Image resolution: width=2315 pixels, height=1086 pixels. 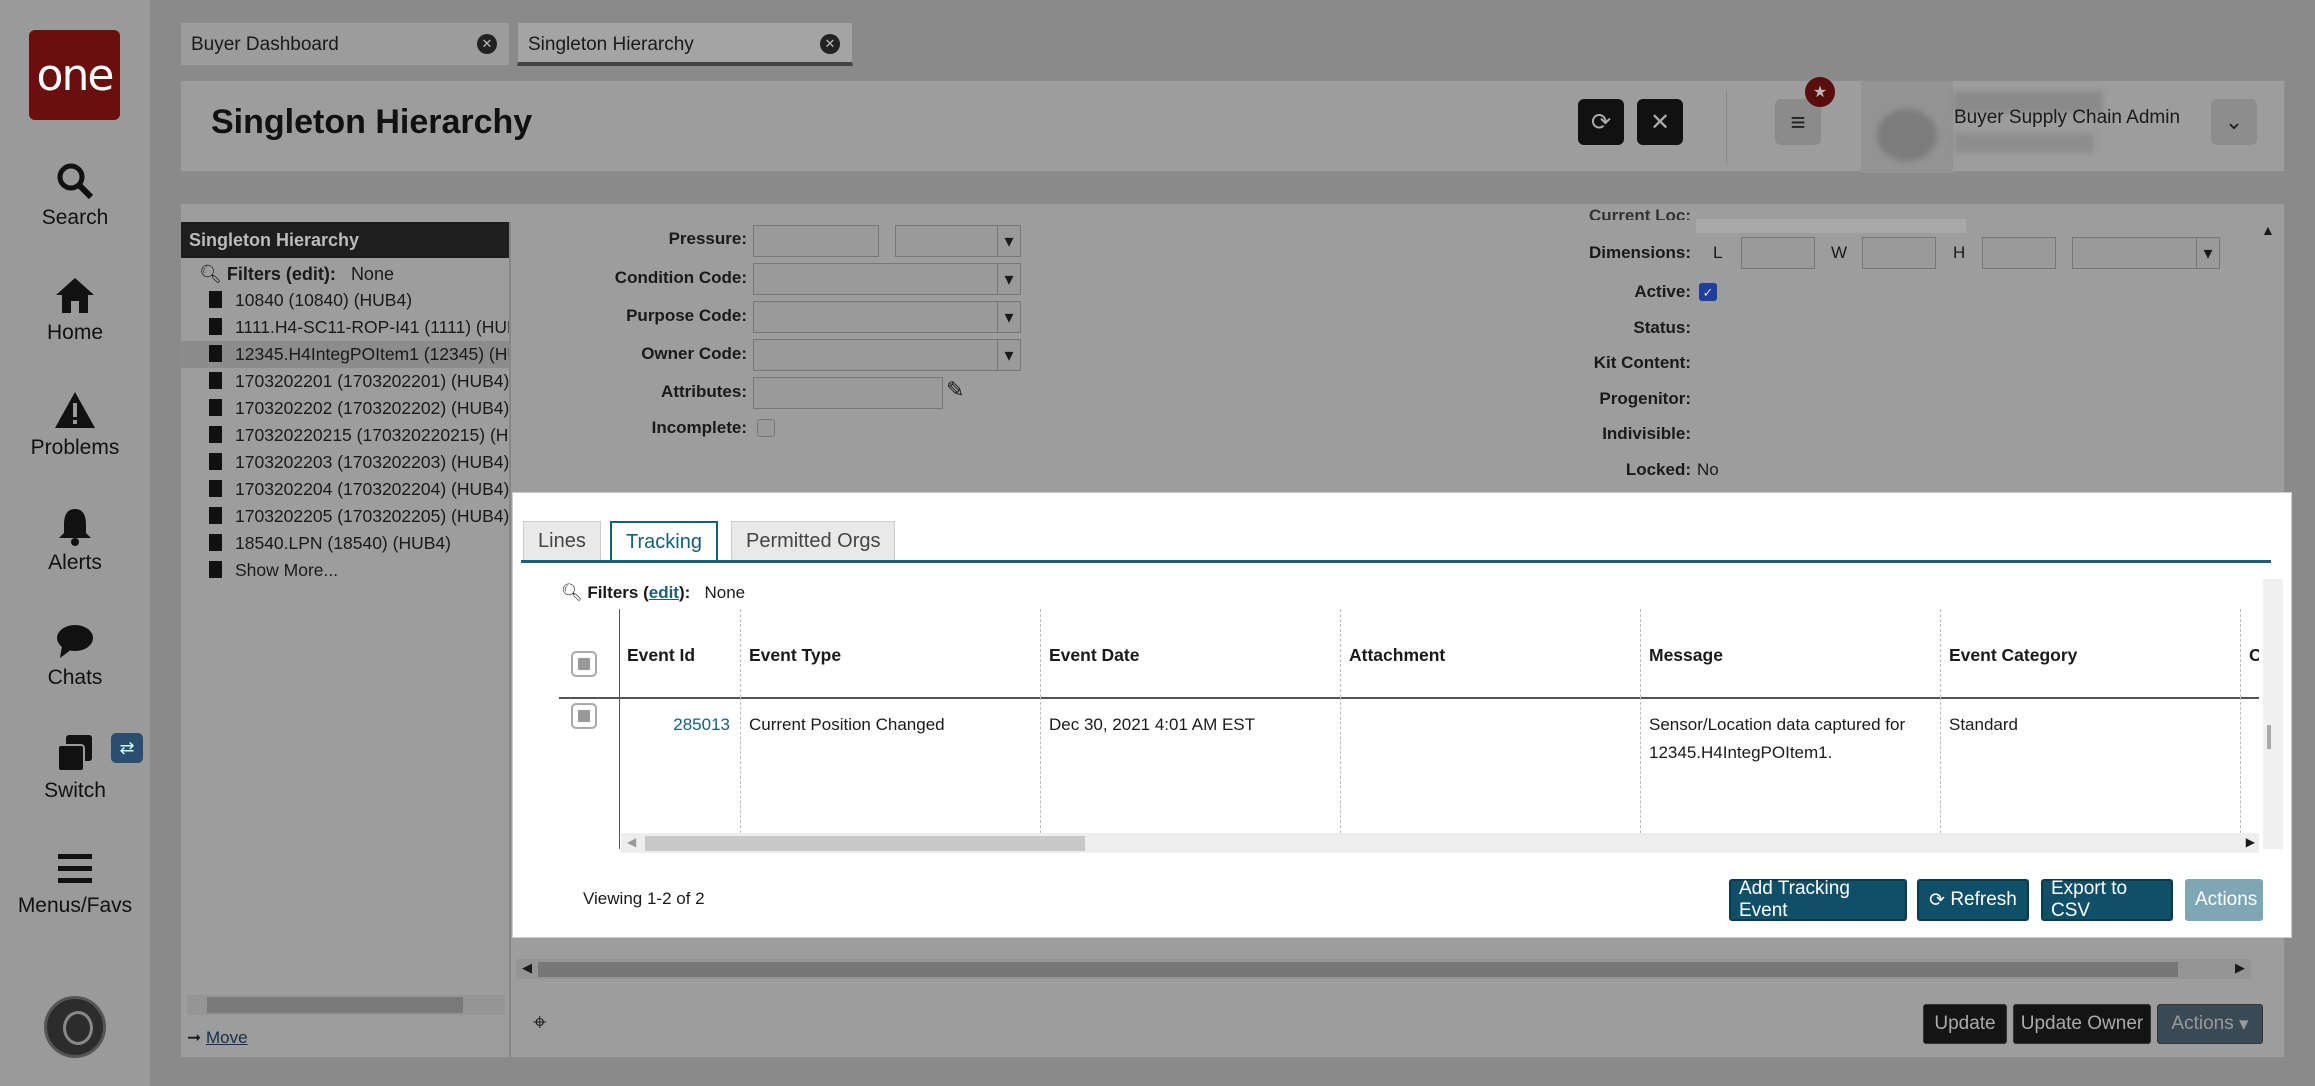 What do you see at coordinates (75, 195) in the screenshot?
I see `nav-search: Search` at bounding box center [75, 195].